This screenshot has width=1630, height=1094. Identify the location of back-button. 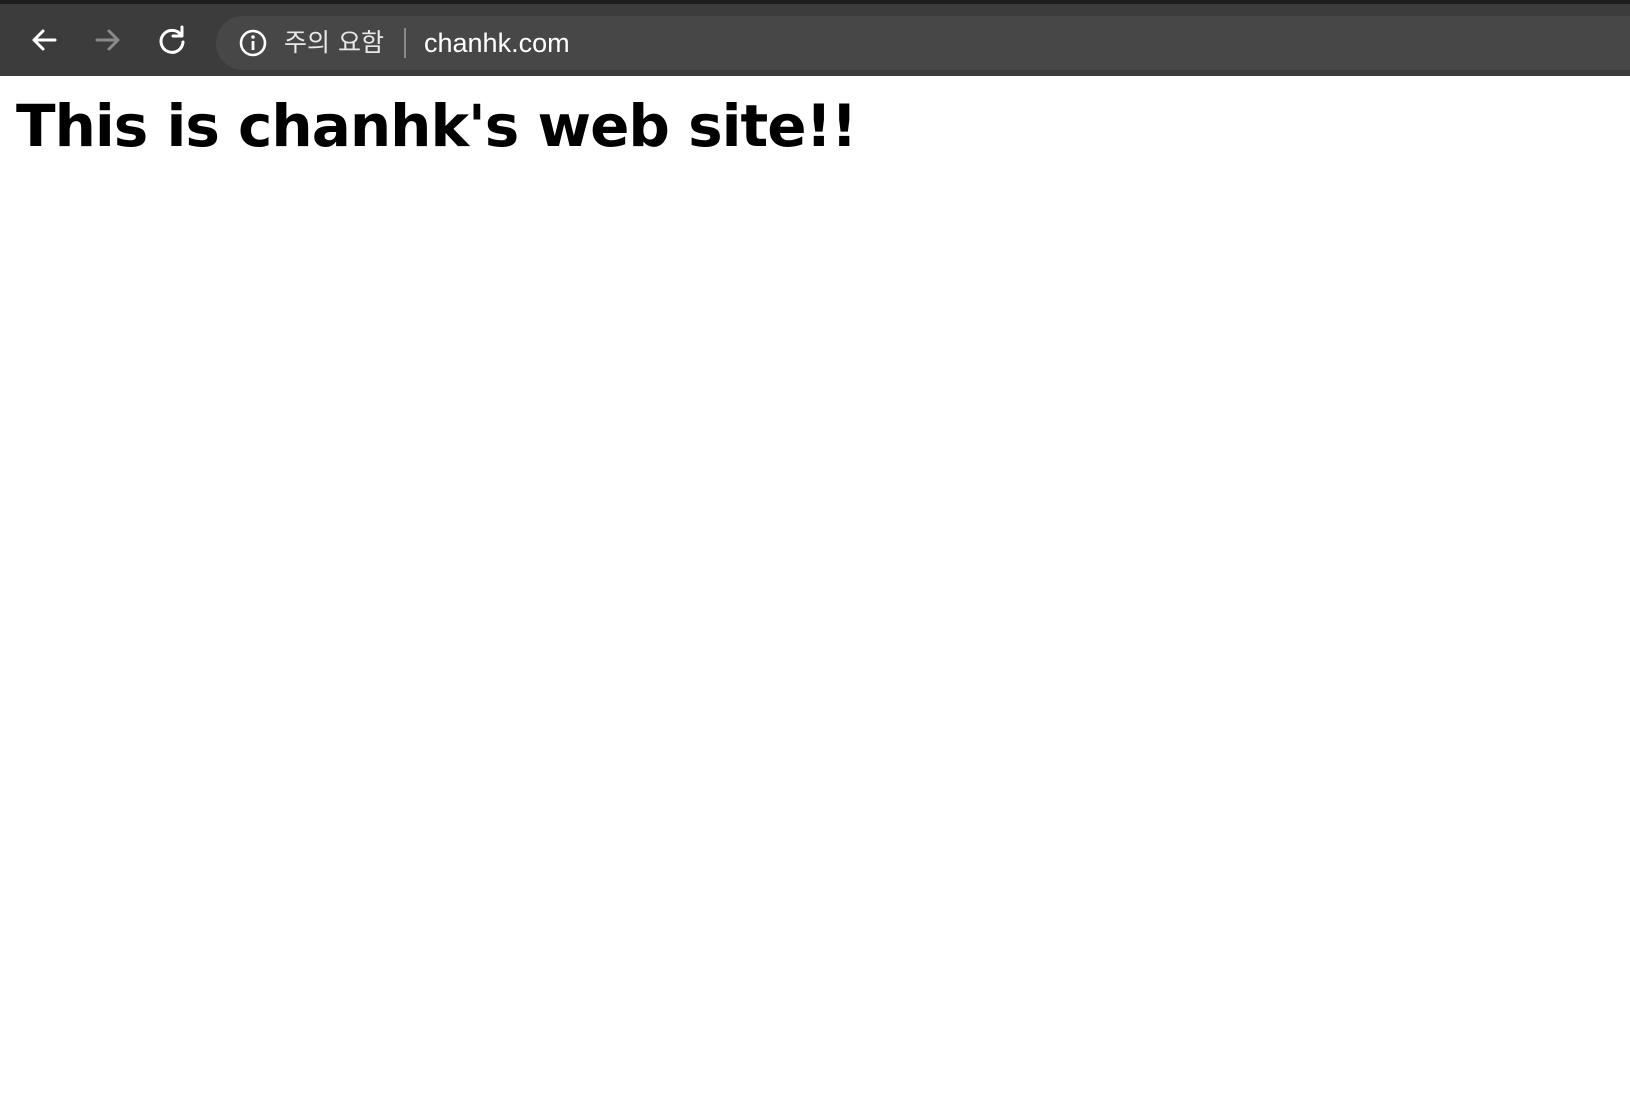
(44, 40).